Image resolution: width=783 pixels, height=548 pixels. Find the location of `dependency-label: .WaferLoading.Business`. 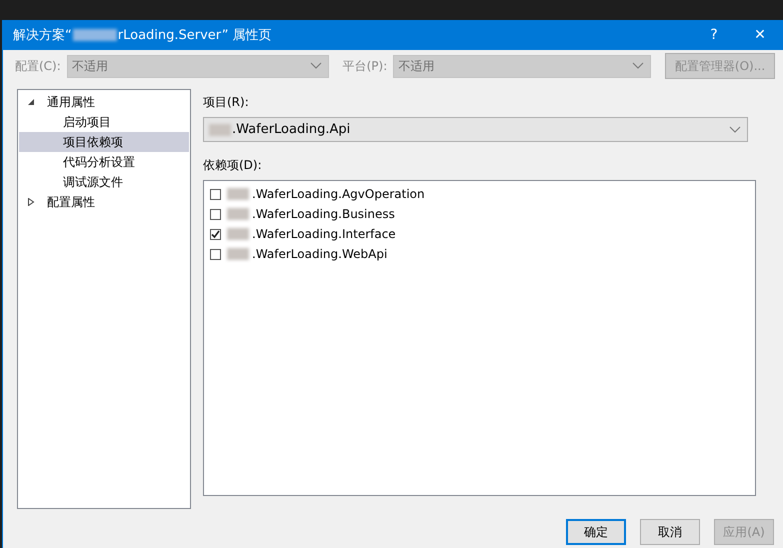

dependency-label: .WaferLoading.Business is located at coordinates (323, 214).